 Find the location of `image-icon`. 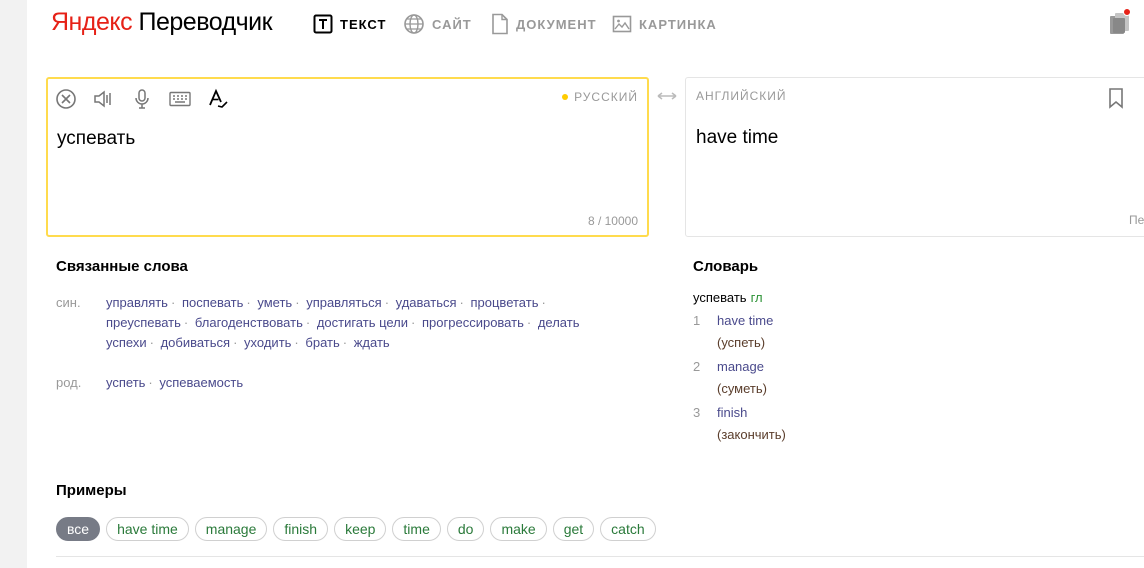

image-icon is located at coordinates (622, 24).